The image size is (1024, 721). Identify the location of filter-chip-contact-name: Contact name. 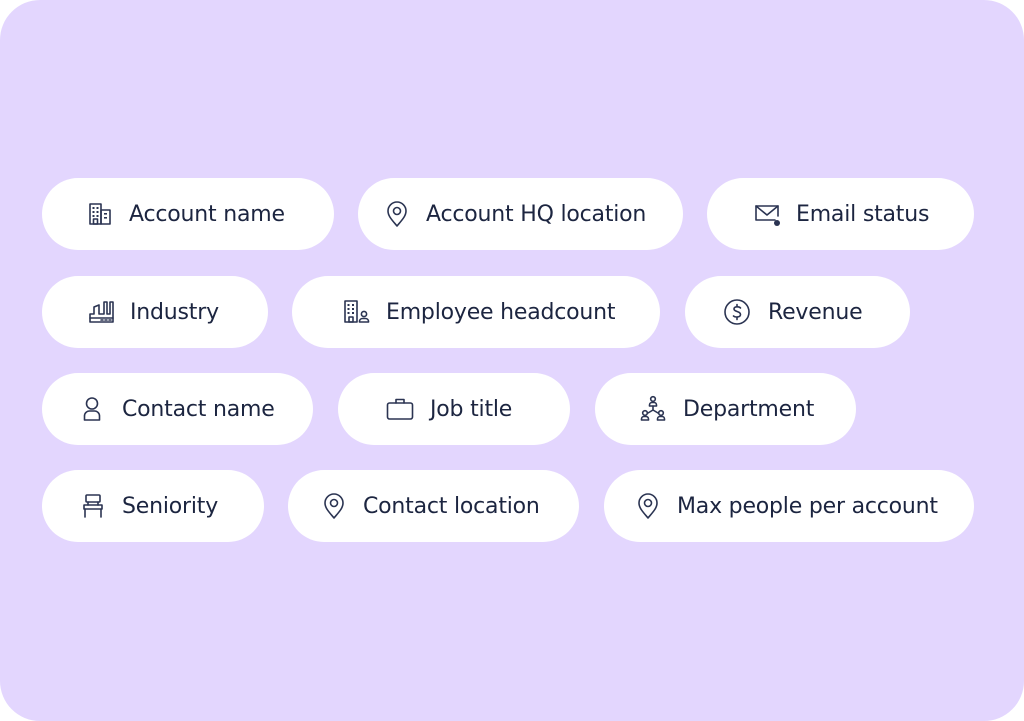
(177, 409).